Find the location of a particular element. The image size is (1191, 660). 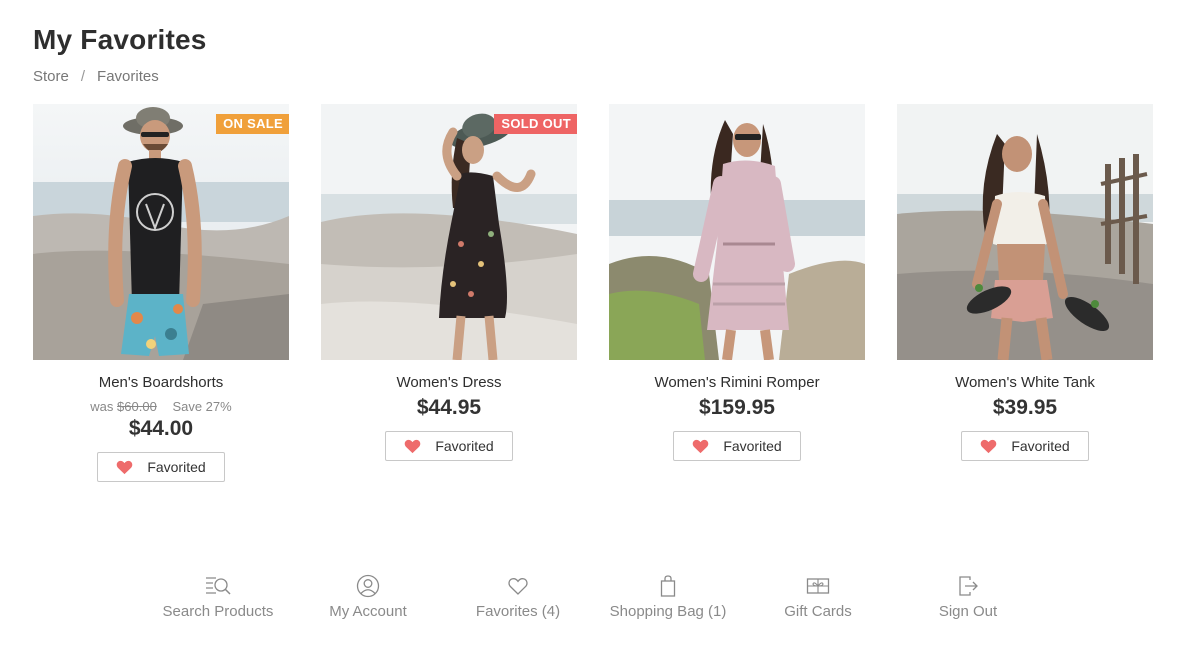

product-card: Women's White Tank $39.95 Favorited is located at coordinates (1025, 299).